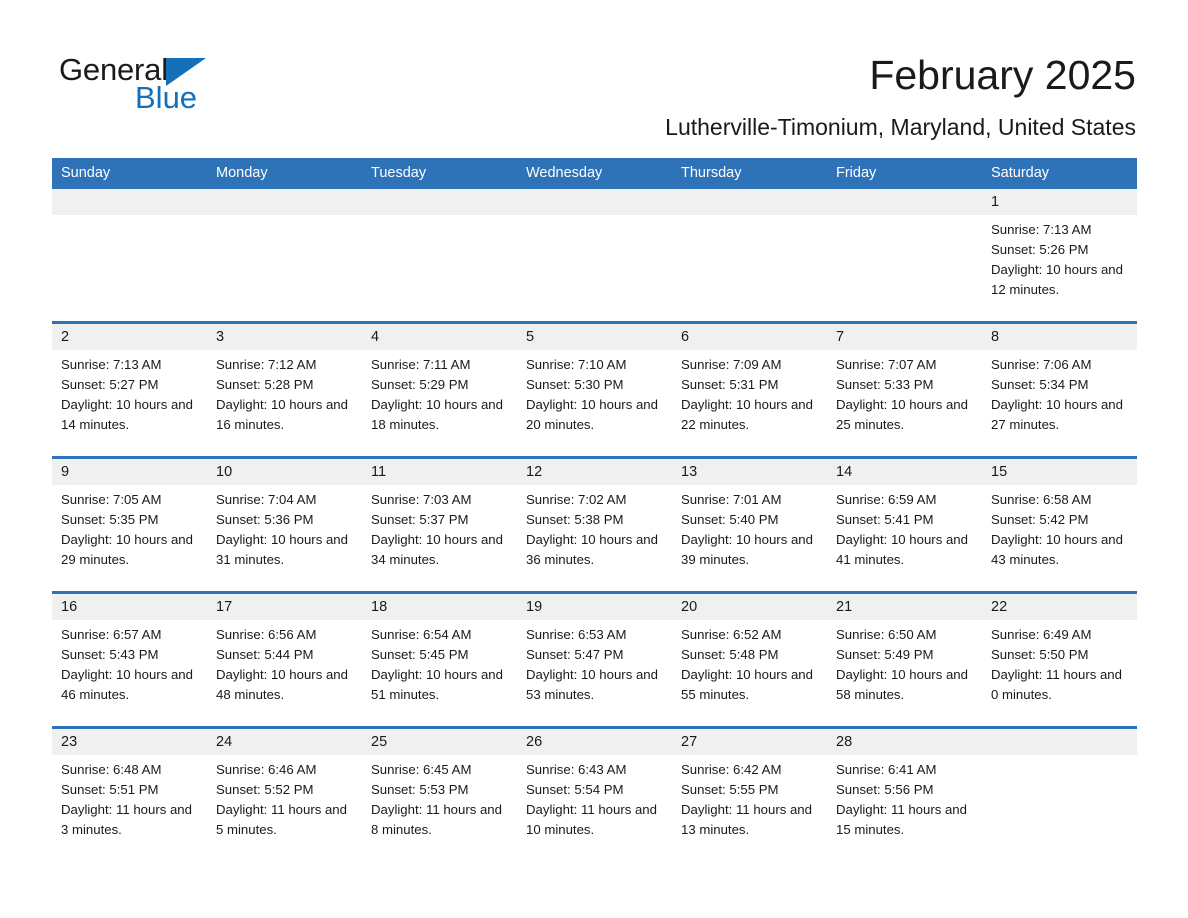 This screenshot has width=1188, height=918. What do you see at coordinates (731, 769) in the screenshot?
I see `sunrise-text: Sunrise: 6:42 AM` at bounding box center [731, 769].